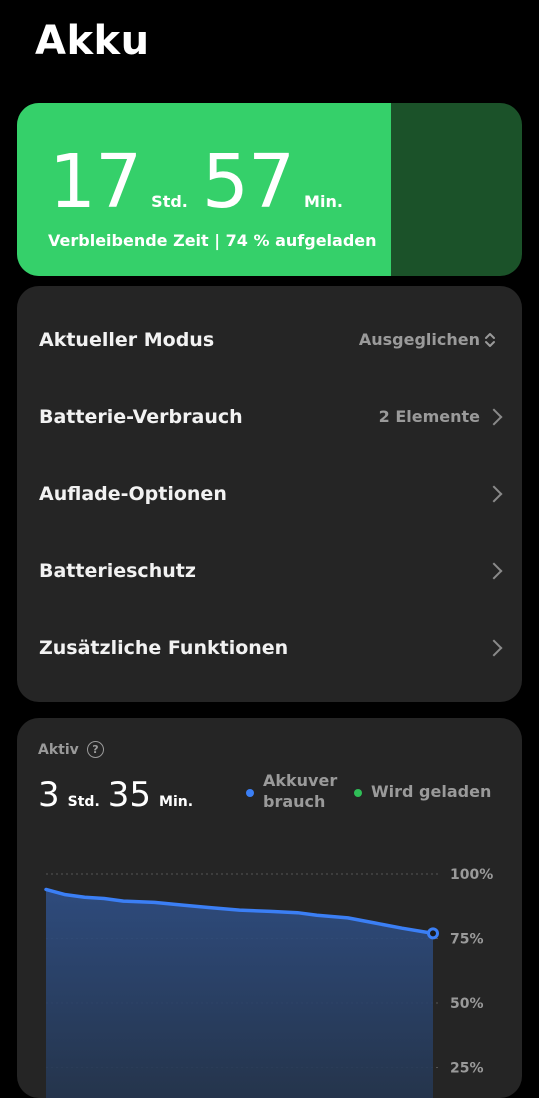  Describe the element at coordinates (419, 339) in the screenshot. I see `settings-row-value: Ausgeglichen` at that location.